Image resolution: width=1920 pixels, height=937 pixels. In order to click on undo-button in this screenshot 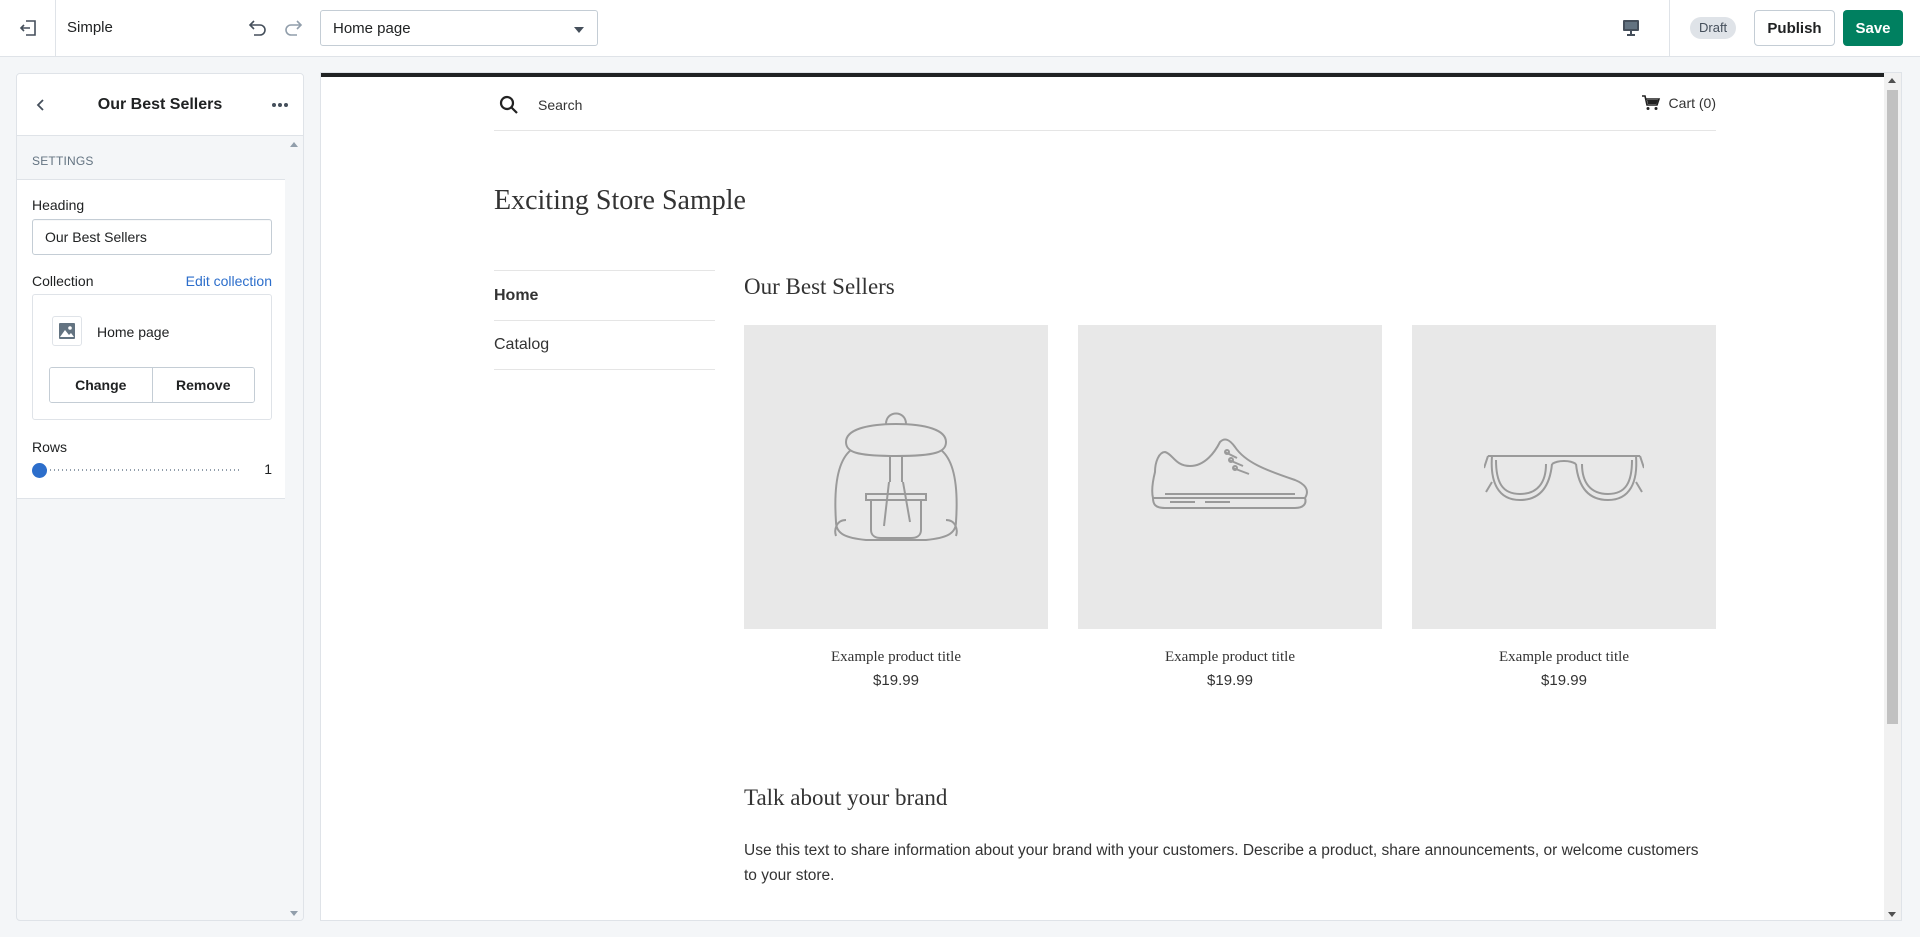, I will do `click(257, 28)`.